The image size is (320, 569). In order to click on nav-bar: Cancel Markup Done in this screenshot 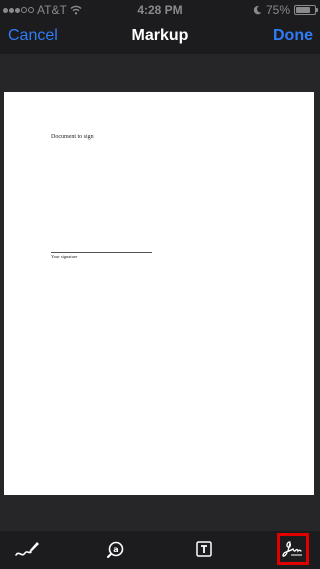, I will do `click(160, 37)`.